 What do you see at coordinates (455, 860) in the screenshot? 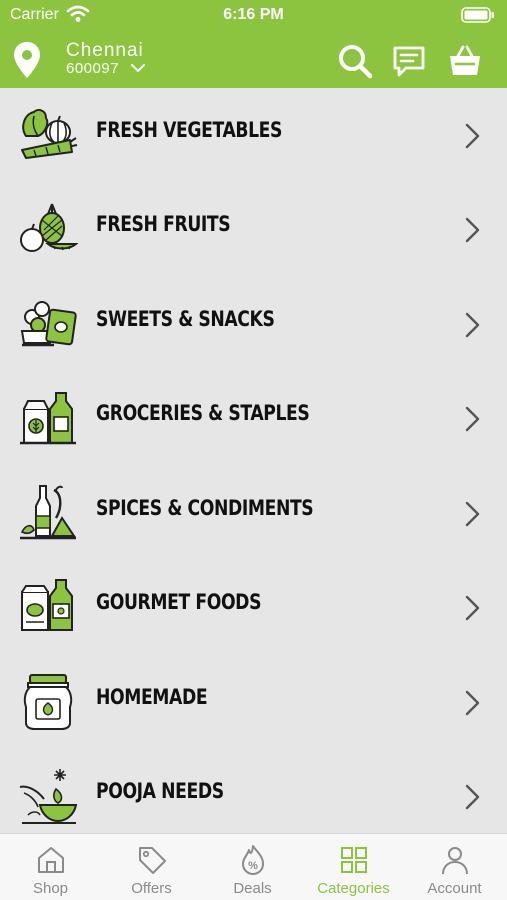
I see `user-icon` at bounding box center [455, 860].